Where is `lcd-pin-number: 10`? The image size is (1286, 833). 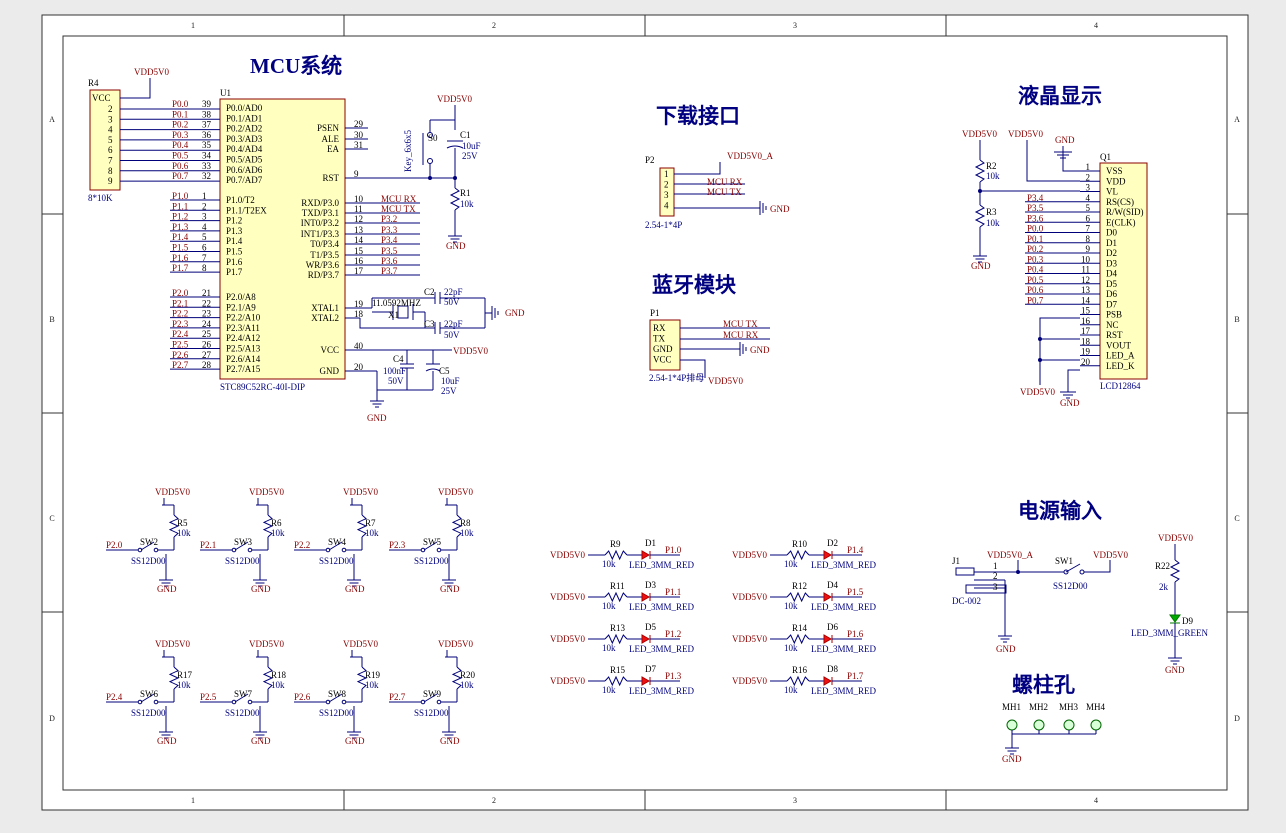
lcd-pin-number: 10 is located at coordinates (1086, 259).